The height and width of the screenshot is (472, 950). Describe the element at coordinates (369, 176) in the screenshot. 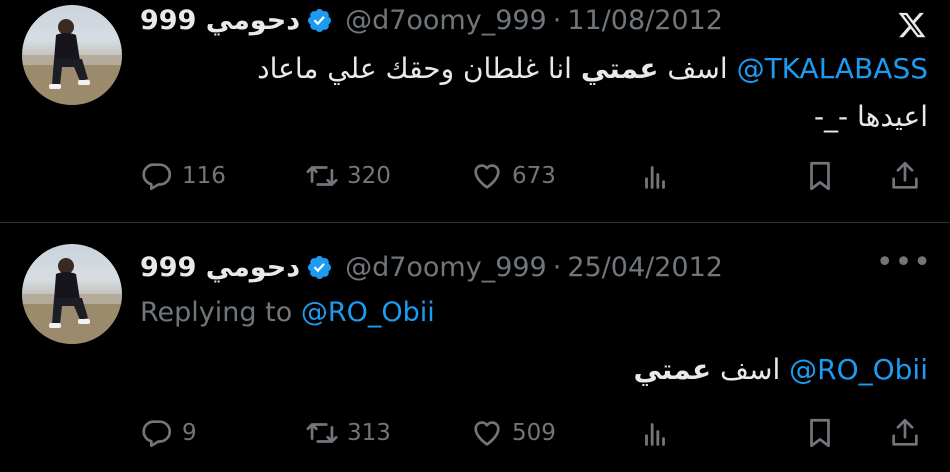

I see `retweet-count: 320` at that location.